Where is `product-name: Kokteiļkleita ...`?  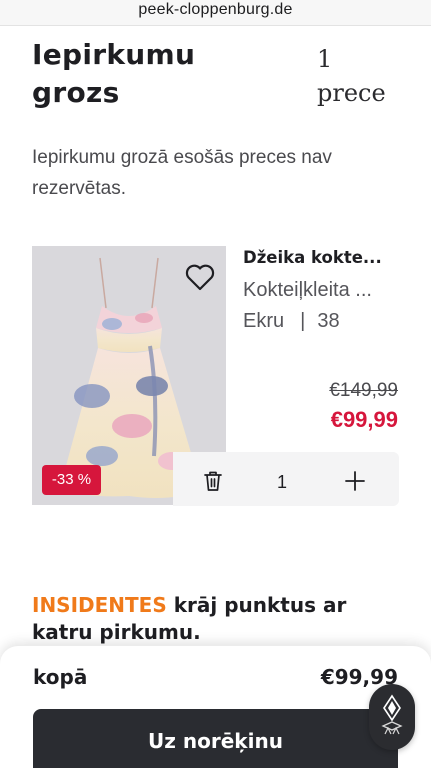
product-name: Kokteiļkleita ... is located at coordinates (323, 290).